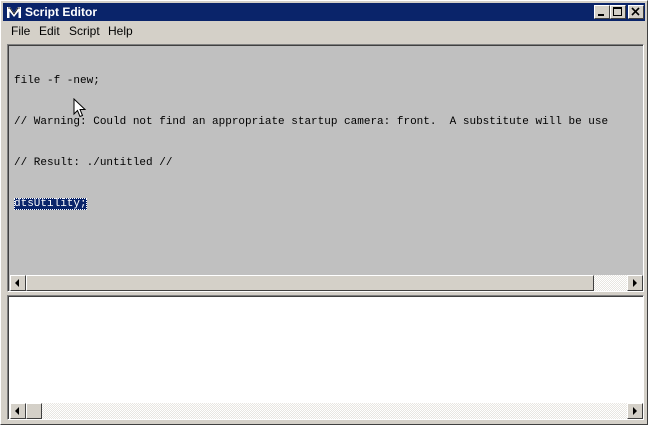  Describe the element at coordinates (310, 283) in the screenshot. I see `history-scroll-thumb` at that location.